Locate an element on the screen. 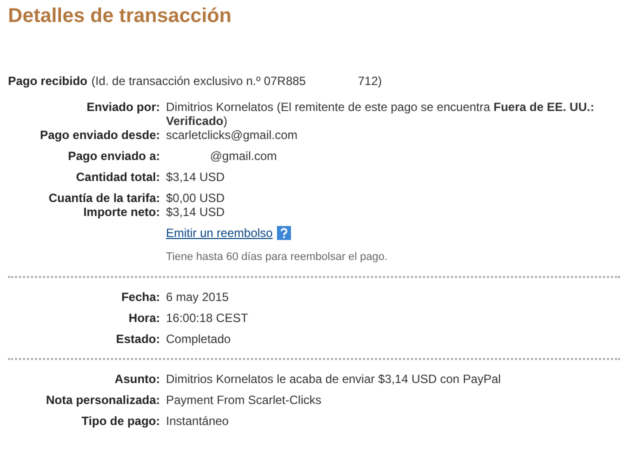 This screenshot has height=456, width=629. field-label: Cuantía de la tarifa: is located at coordinates (104, 198).